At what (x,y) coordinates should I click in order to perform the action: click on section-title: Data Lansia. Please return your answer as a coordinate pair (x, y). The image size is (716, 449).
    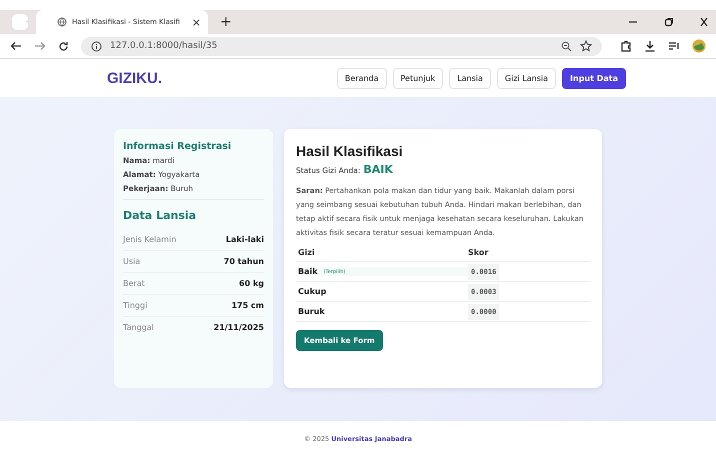
    Looking at the image, I should click on (160, 215).